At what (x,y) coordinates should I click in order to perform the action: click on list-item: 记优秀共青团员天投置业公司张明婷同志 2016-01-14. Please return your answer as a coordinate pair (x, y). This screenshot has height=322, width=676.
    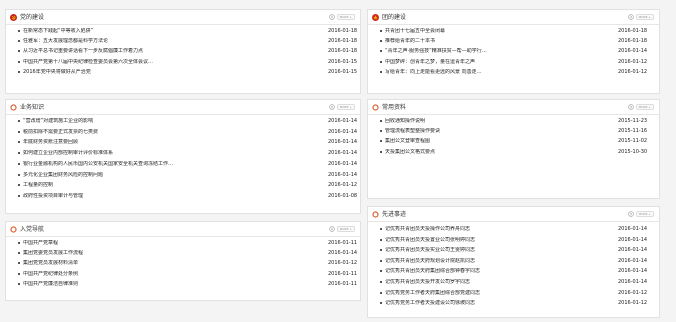
    Looking at the image, I should click on (513, 240).